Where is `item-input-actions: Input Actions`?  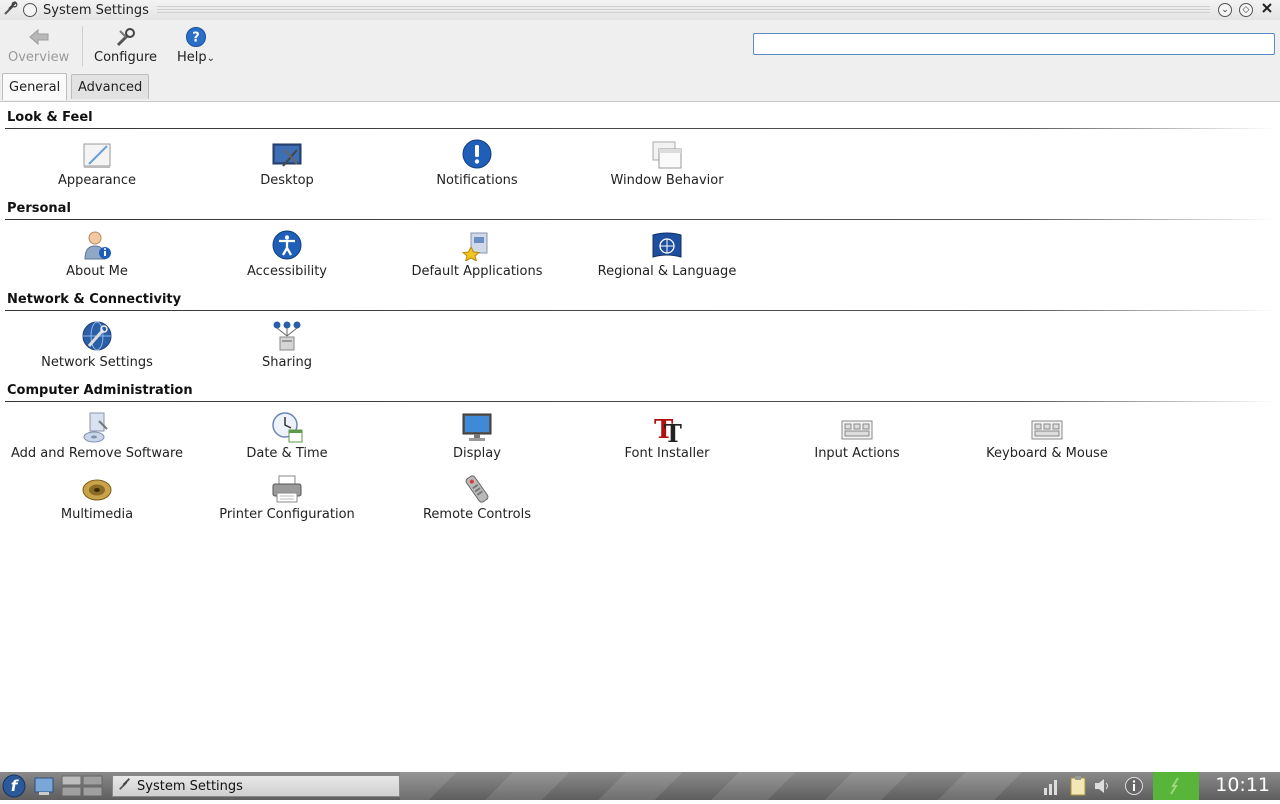 item-input-actions: Input Actions is located at coordinates (857, 435).